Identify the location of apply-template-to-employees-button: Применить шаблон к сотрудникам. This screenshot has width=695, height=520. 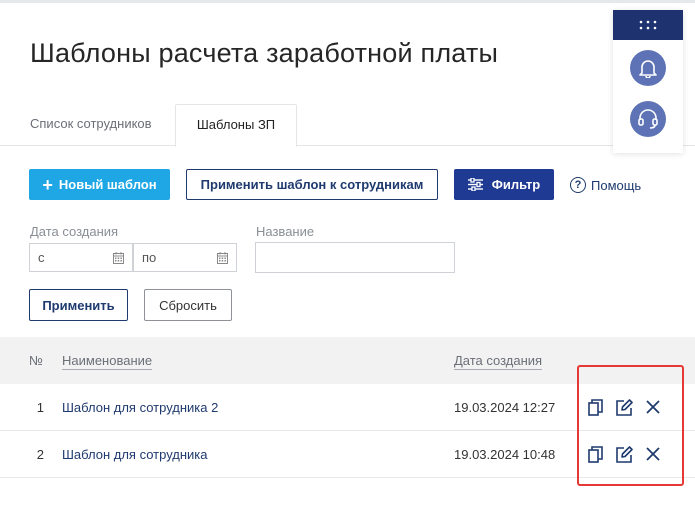
(312, 184).